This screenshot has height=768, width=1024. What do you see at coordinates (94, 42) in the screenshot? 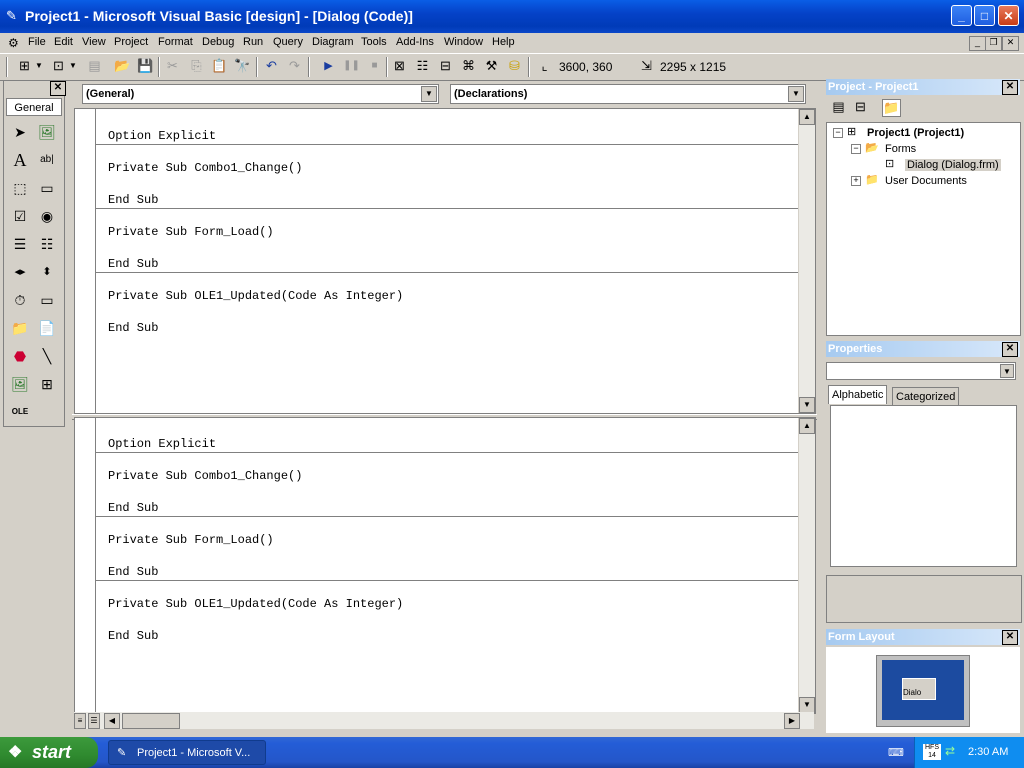
I see `menu-view: View` at bounding box center [94, 42].